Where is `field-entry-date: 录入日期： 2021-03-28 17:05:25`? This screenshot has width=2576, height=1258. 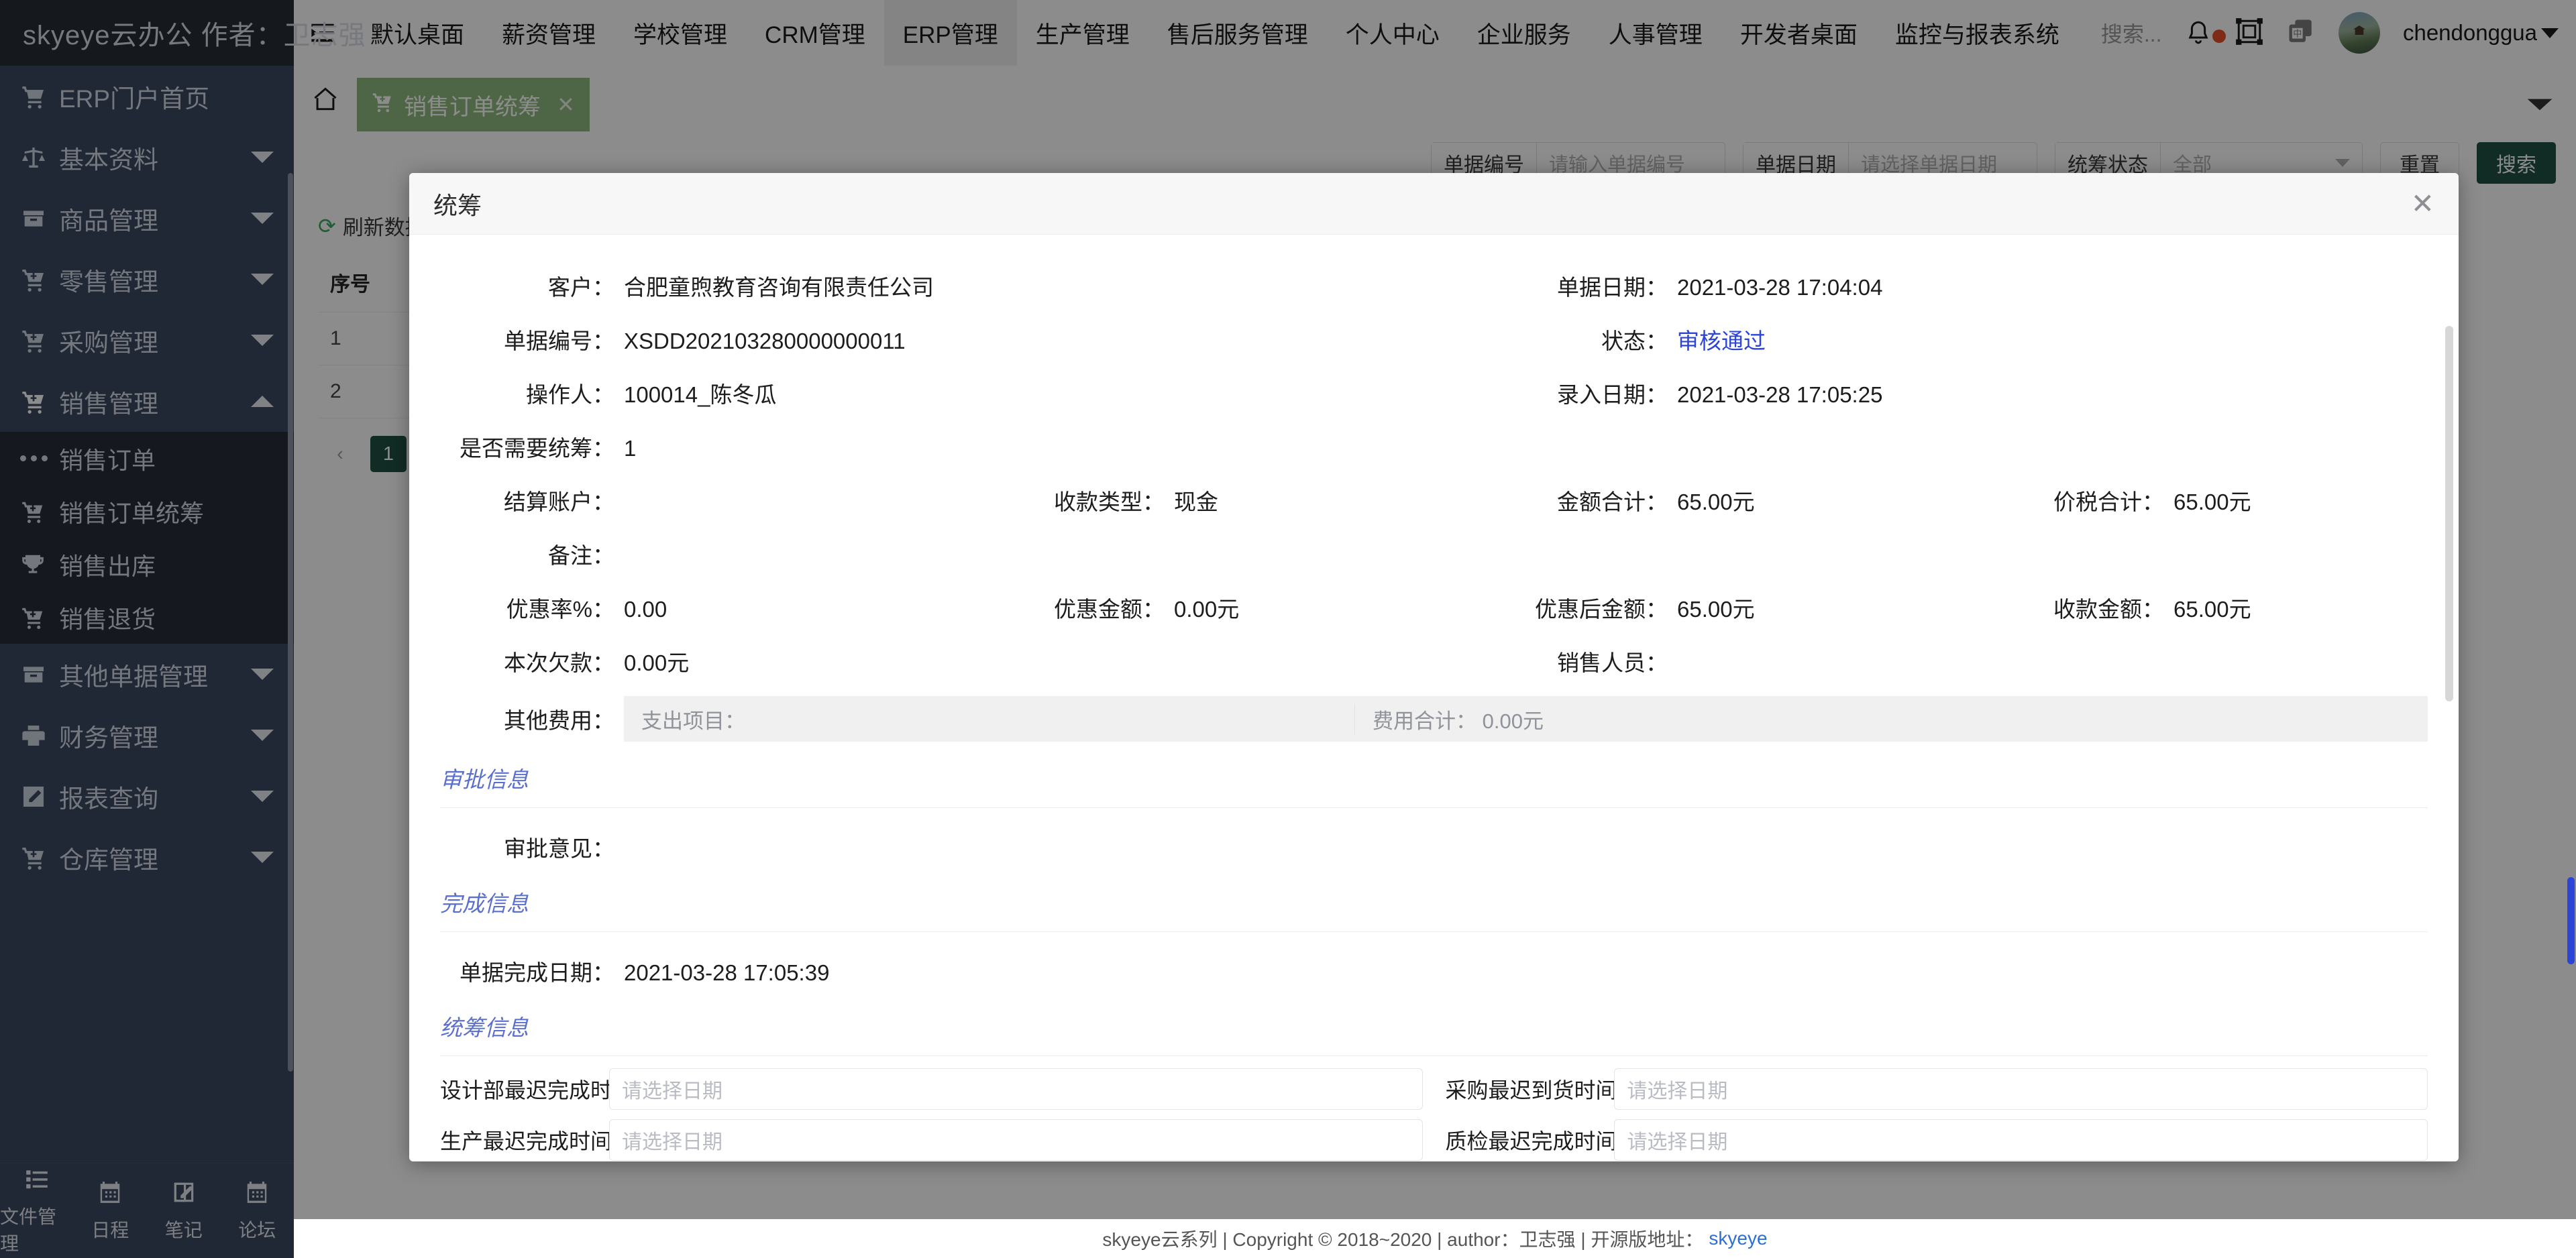
field-entry-date: 录入日期： 2021-03-28 17:05:25 is located at coordinates (1748, 393).